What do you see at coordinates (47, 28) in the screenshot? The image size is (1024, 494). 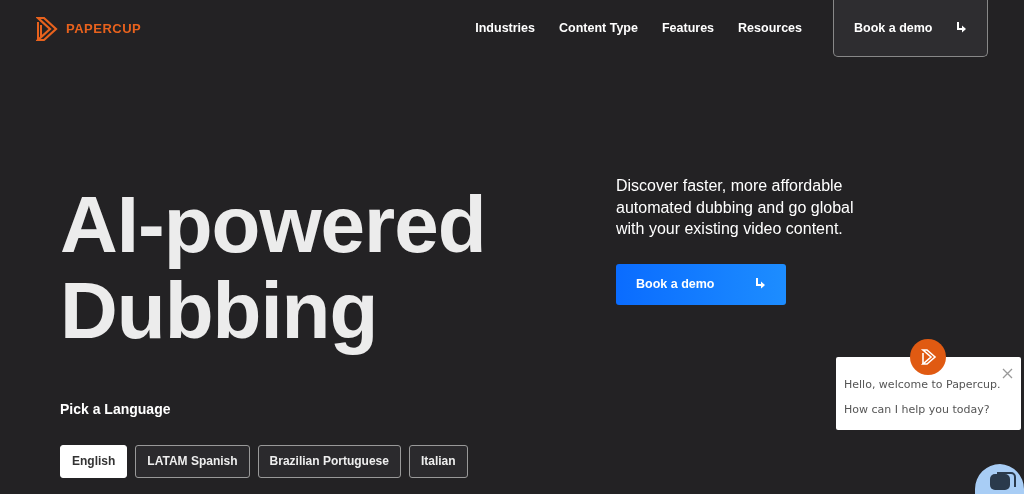 I see `logo-icon` at bounding box center [47, 28].